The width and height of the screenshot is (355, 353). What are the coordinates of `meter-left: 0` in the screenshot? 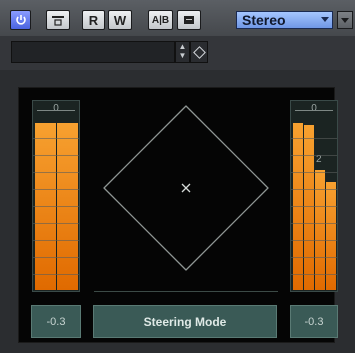 It's located at (56, 196).